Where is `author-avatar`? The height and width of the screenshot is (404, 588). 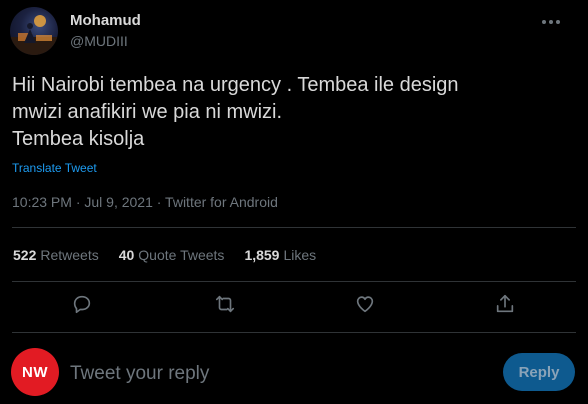
author-avatar is located at coordinates (34, 31).